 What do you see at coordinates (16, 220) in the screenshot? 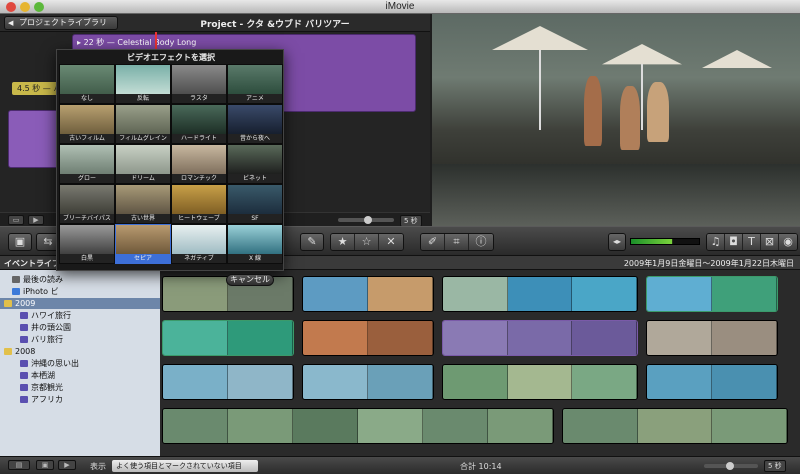
I see `project-view-button: ▭` at bounding box center [16, 220].